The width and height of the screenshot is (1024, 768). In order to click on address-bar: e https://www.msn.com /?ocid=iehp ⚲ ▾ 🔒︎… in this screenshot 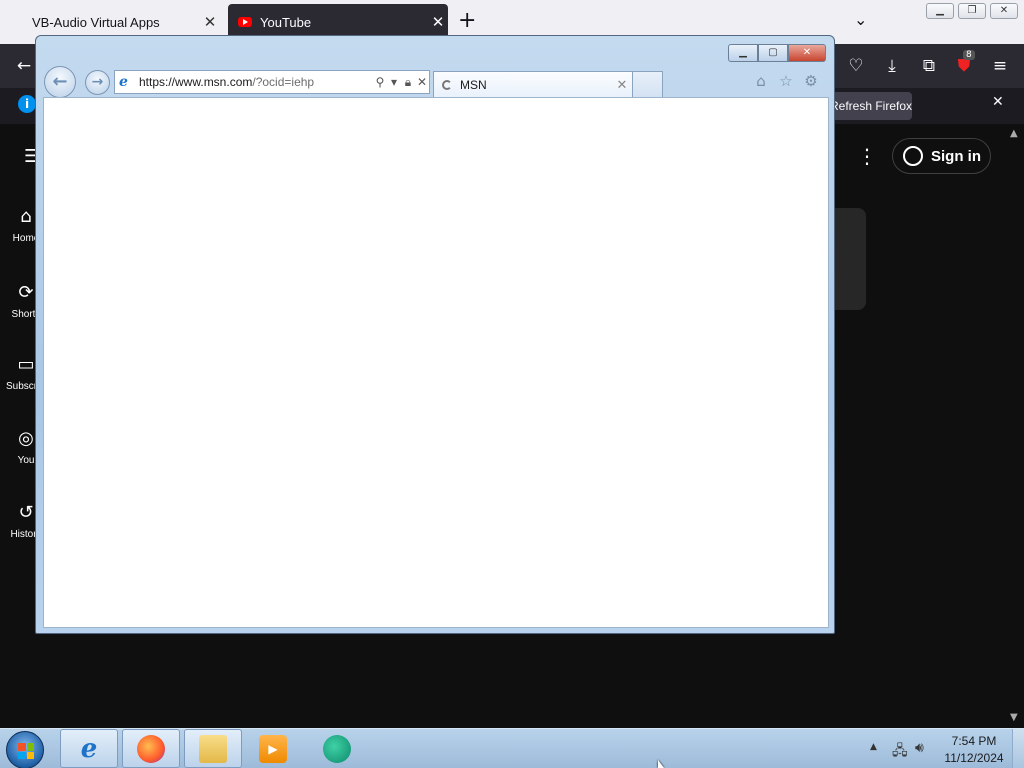, I will do `click(272, 82)`.